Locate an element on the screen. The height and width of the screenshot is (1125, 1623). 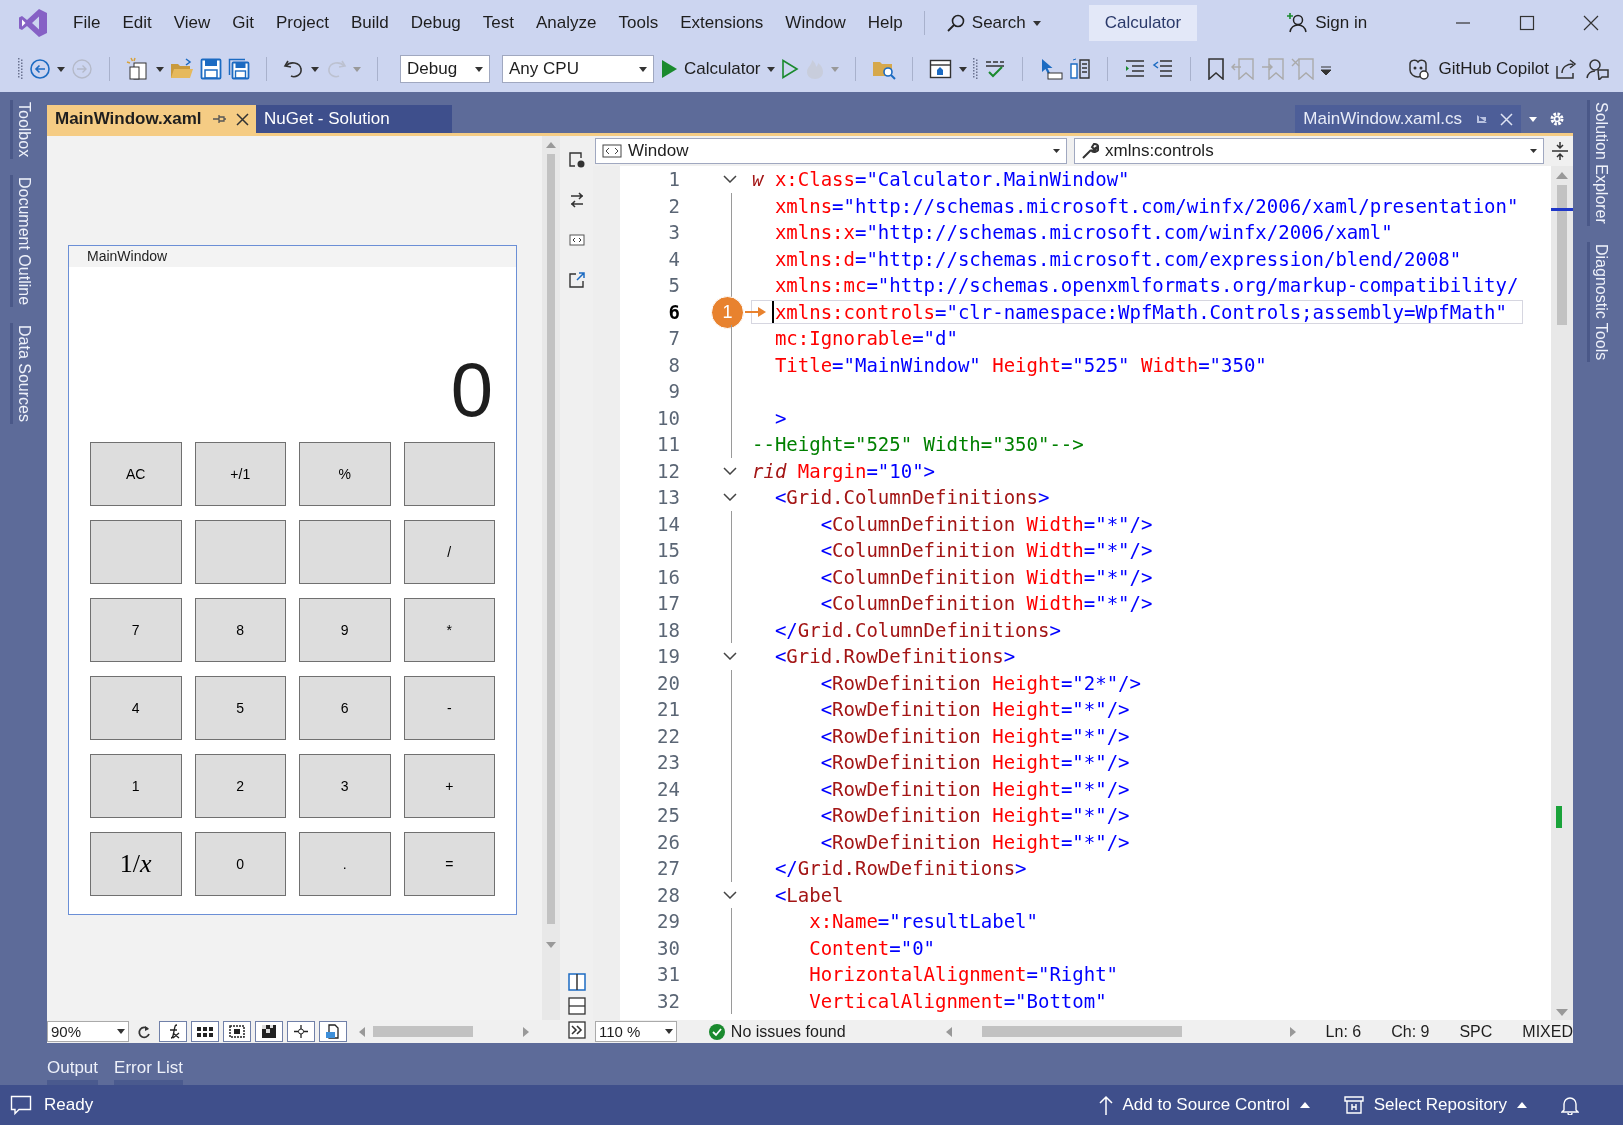
play-icon is located at coordinates (669, 69).